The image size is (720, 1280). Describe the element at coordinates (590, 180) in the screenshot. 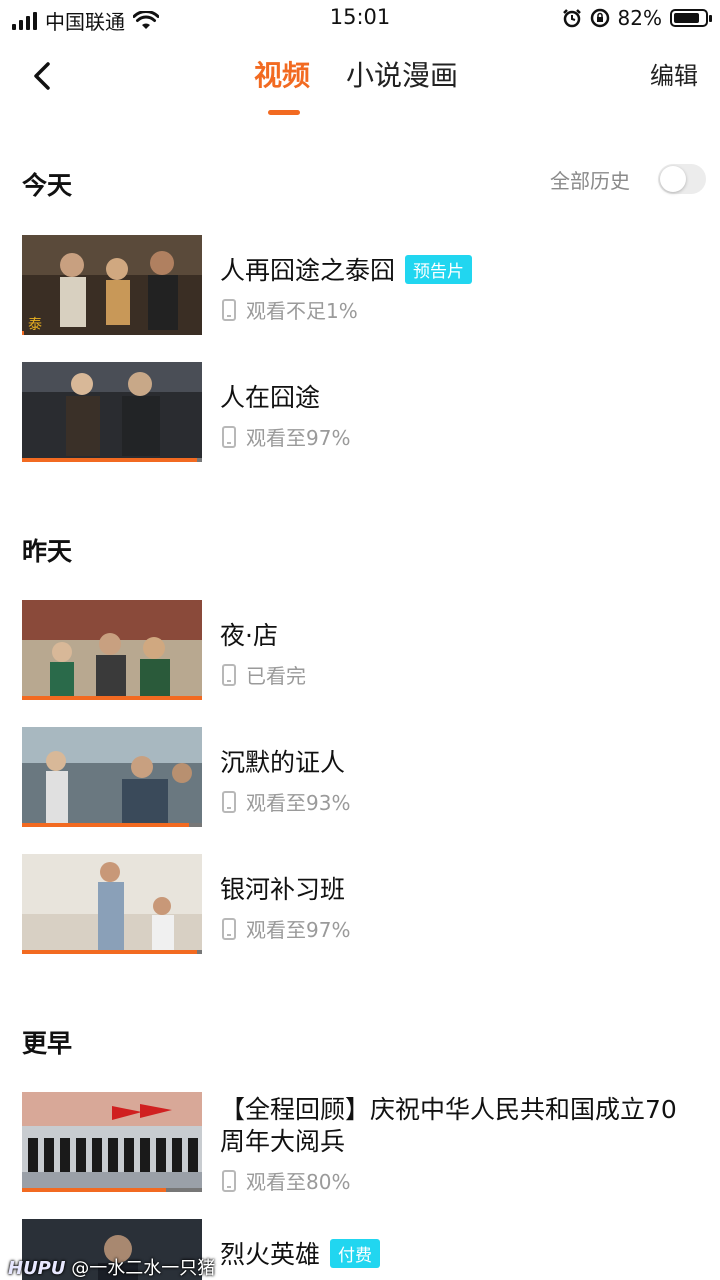

I see `all-history-label: 全部历史` at that location.